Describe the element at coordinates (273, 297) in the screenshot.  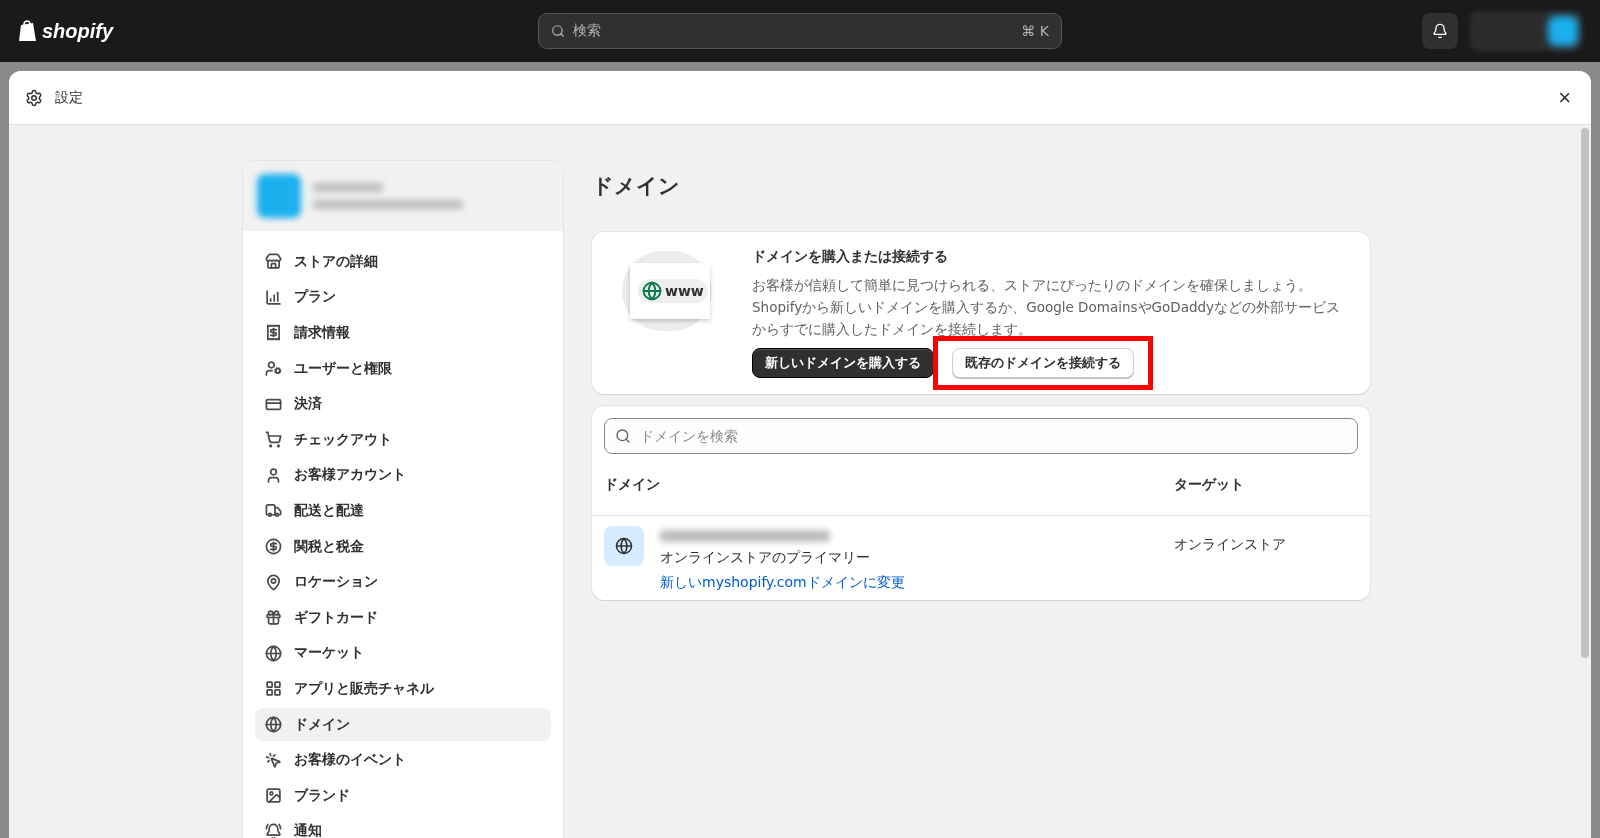
I see `bar-chart-icon` at that location.